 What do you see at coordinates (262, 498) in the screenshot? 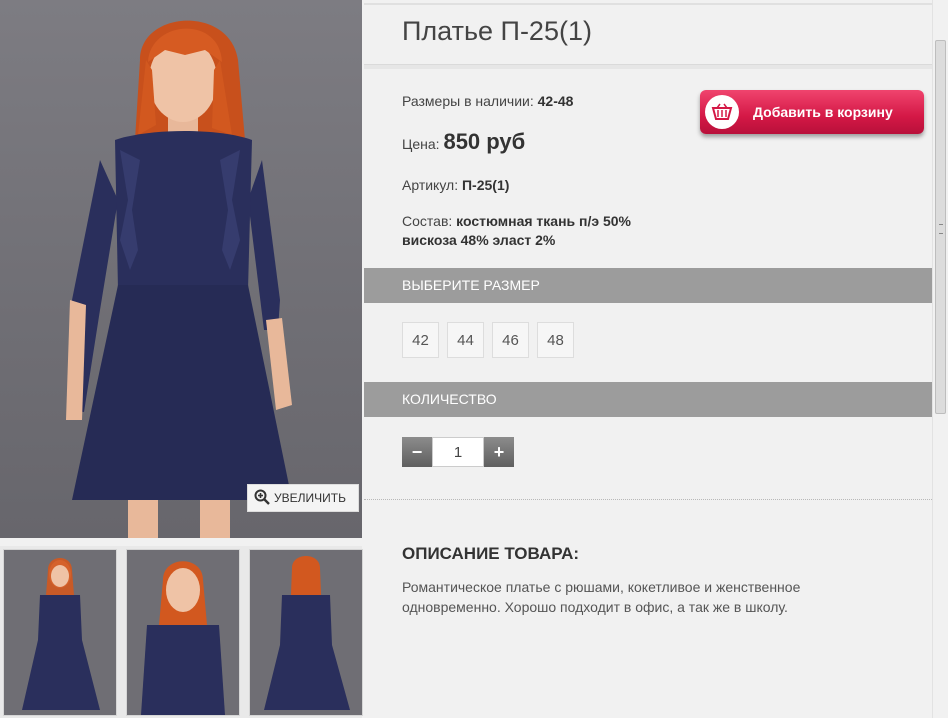
I see `magnifier-plus-icon` at bounding box center [262, 498].